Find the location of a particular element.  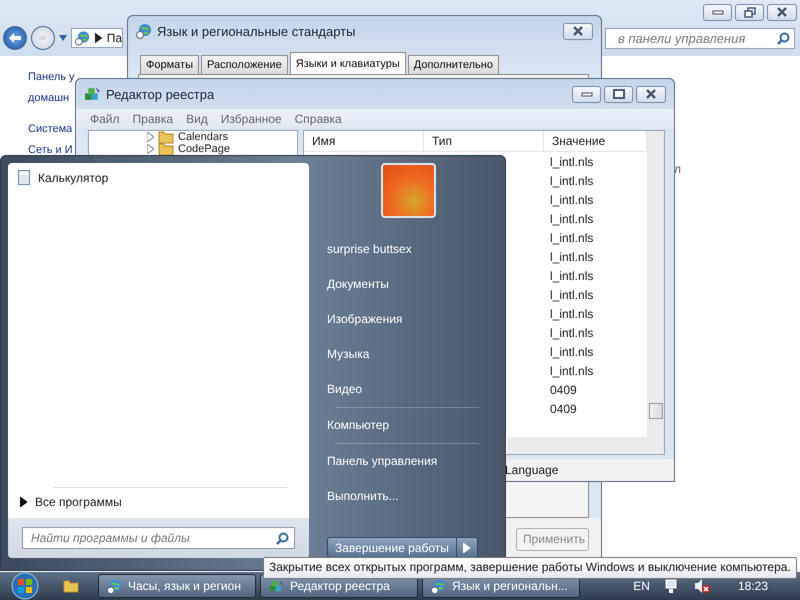

menu-item: Вид is located at coordinates (197, 119).